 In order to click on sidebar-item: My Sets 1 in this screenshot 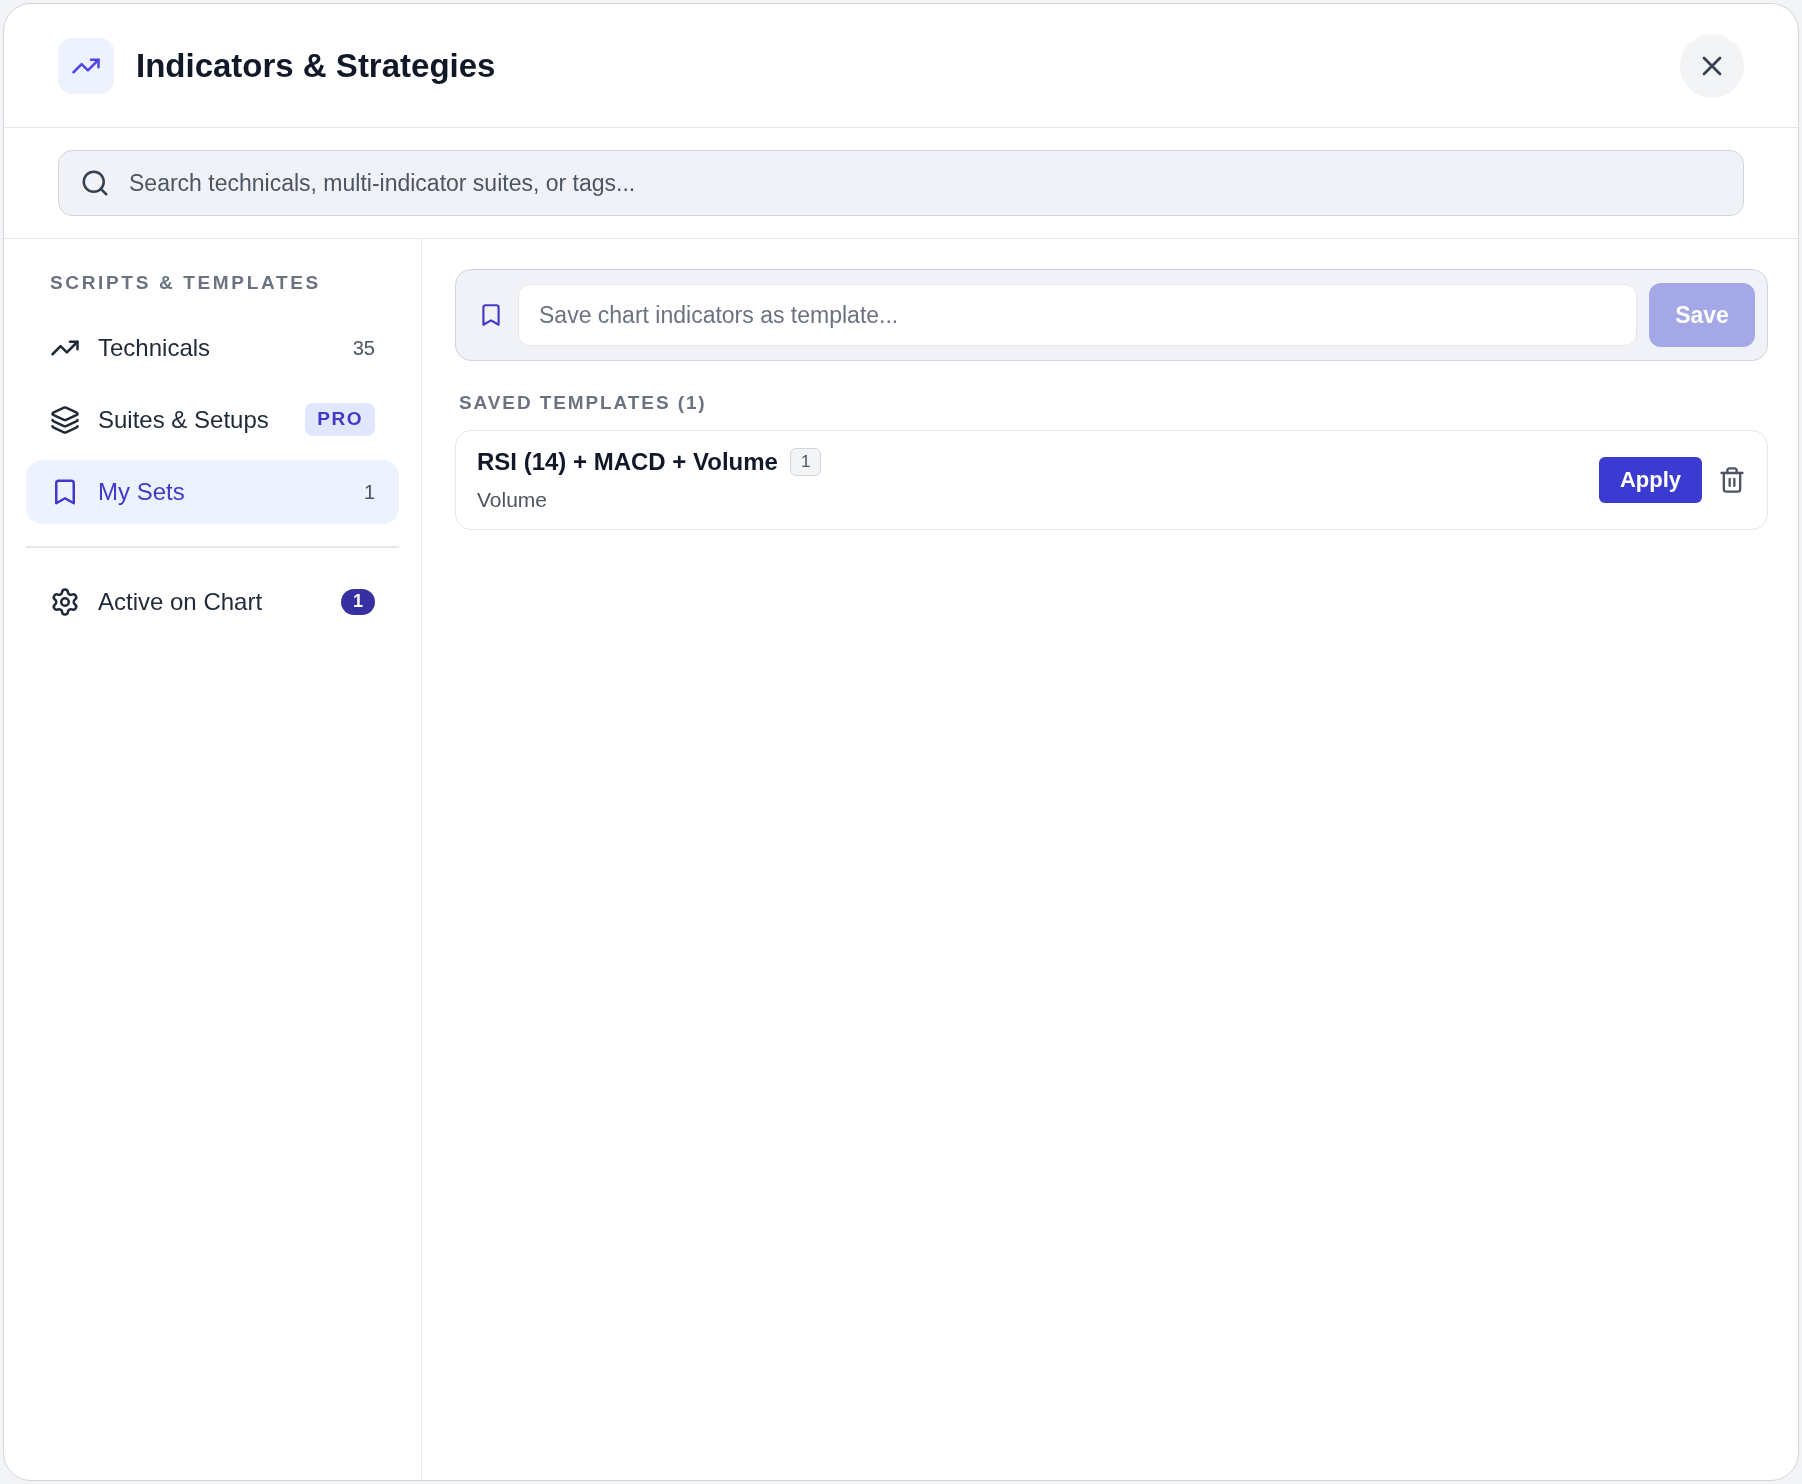, I will do `click(212, 491)`.